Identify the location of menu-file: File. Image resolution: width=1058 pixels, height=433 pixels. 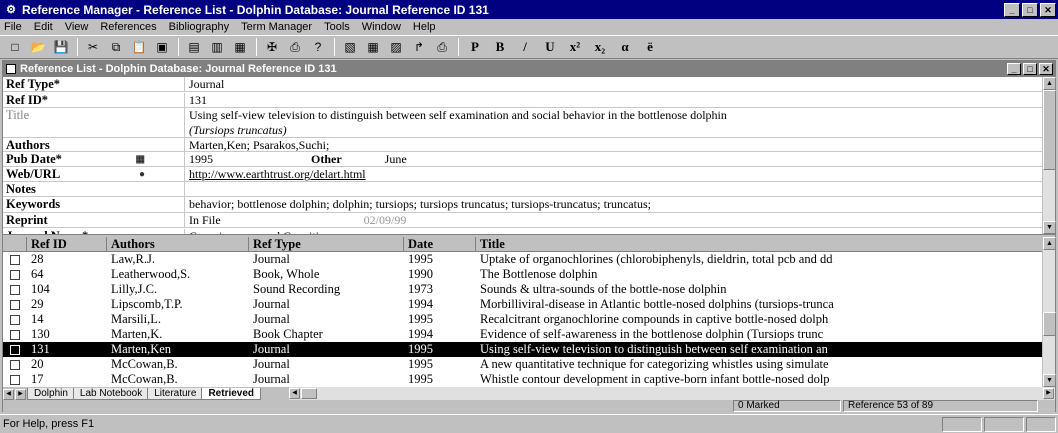
(13, 27).